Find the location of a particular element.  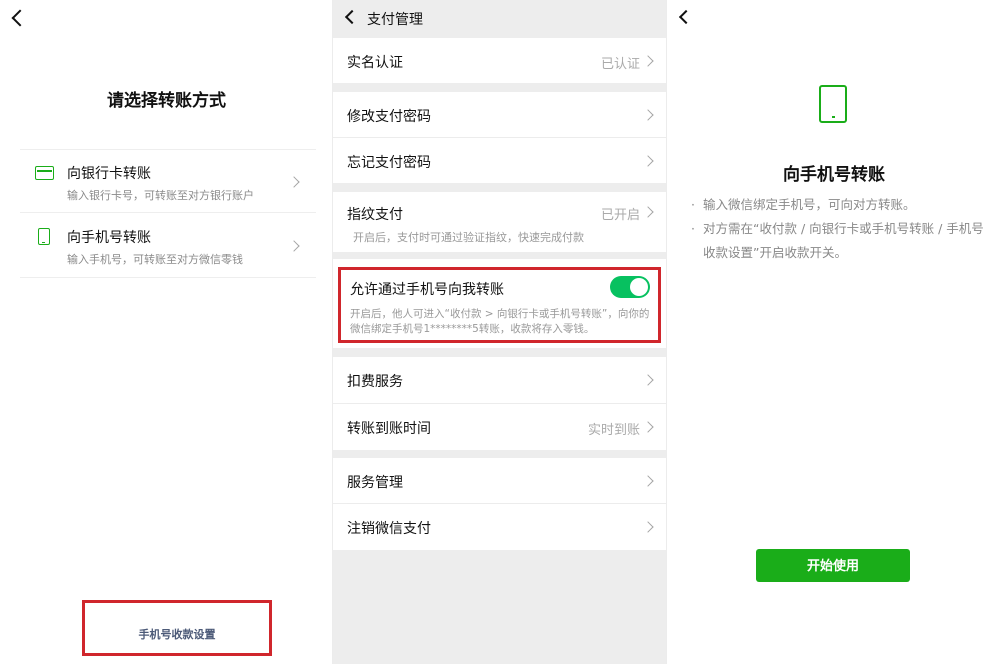

row-cancel-wechat-pay: 注销微信支付 is located at coordinates (499, 527).